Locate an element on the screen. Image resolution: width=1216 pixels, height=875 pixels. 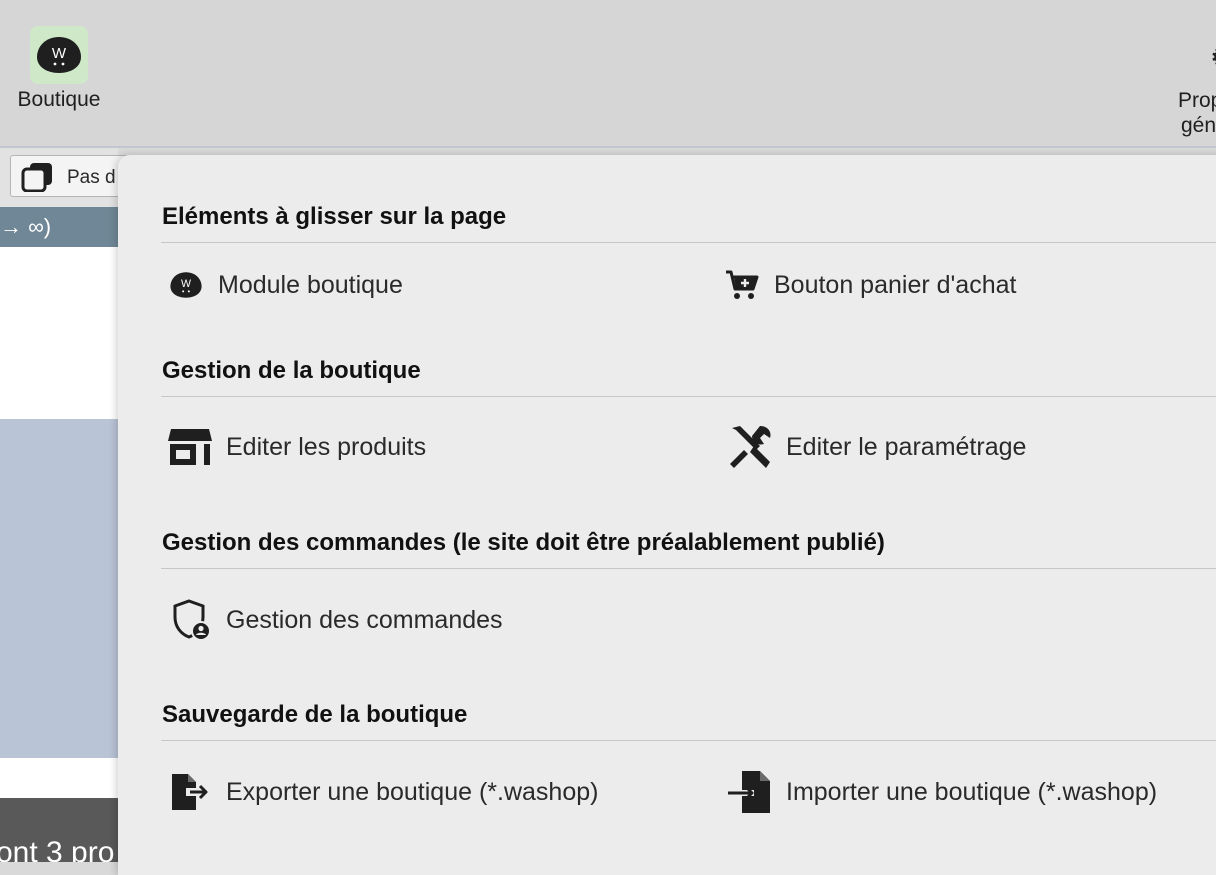
section-title-backup: Sauvegarde de la boutique is located at coordinates (315, 714).